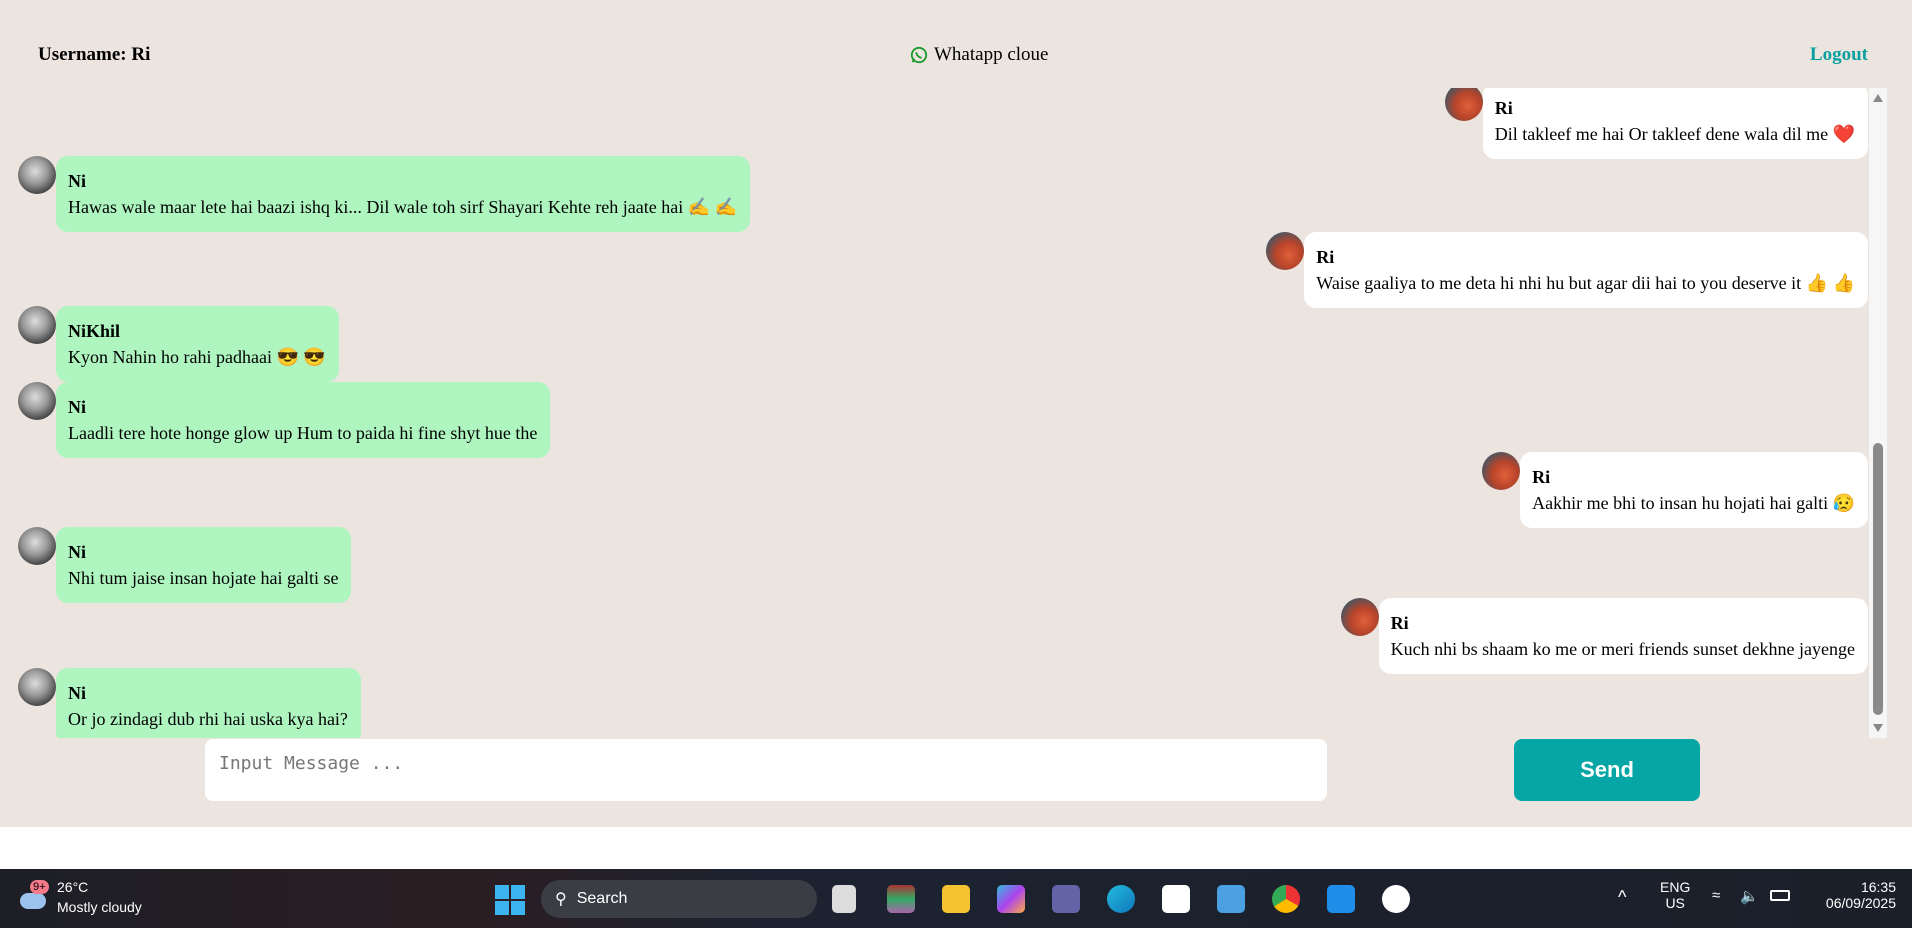 This screenshot has height=928, width=1912. Describe the element at coordinates (766, 770) in the screenshot. I see `message-input` at that location.